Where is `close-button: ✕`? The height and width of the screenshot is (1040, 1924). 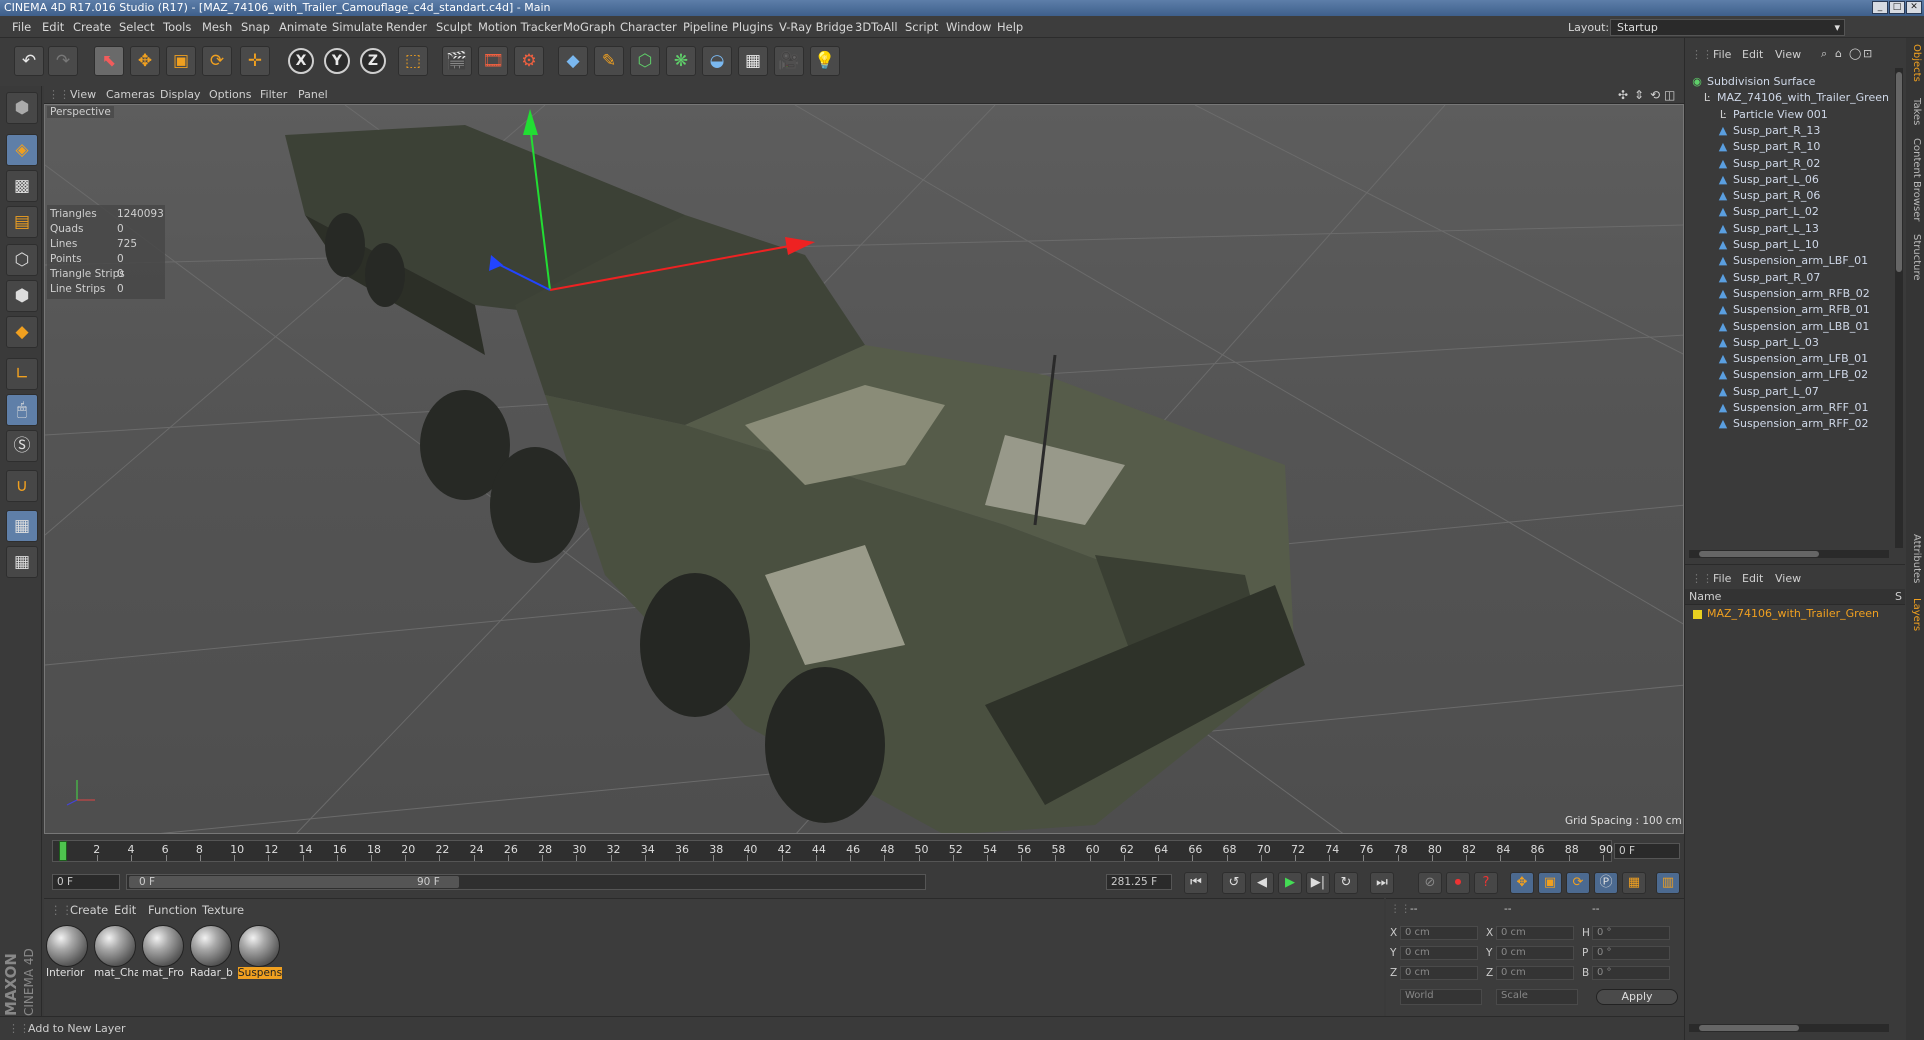
close-button: ✕ is located at coordinates (1914, 7).